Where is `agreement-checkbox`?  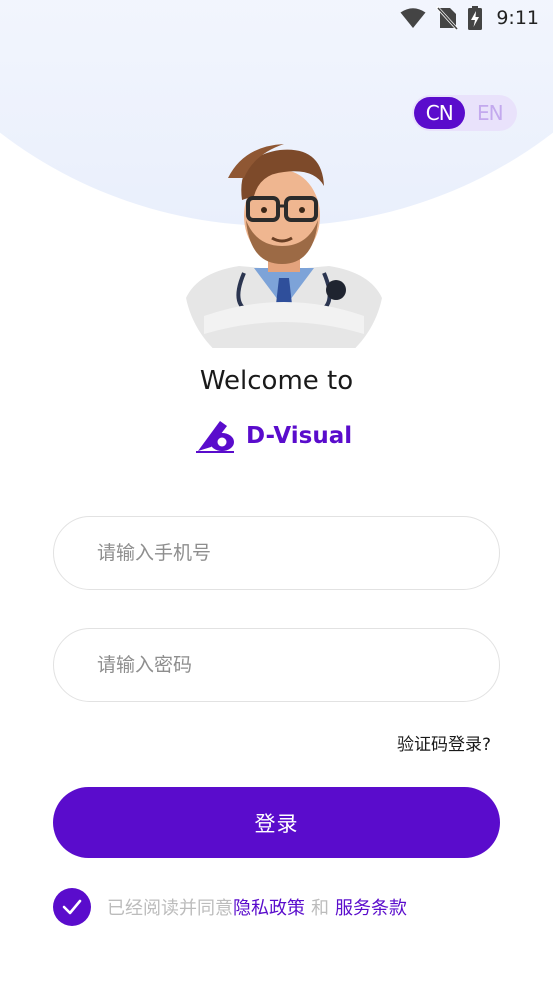
agreement-checkbox is located at coordinates (72, 907).